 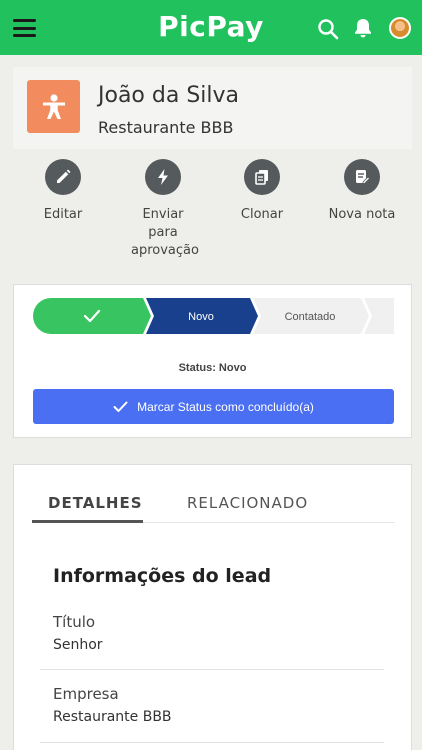 I want to click on stage-completed, so click(x=92, y=316).